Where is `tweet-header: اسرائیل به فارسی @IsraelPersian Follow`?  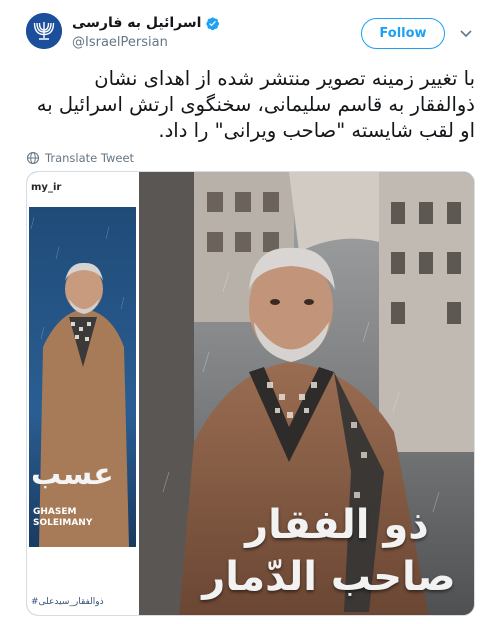 tweet-header: اسرائیل به فارسی @IsraelPersian Follow is located at coordinates (250, 31).